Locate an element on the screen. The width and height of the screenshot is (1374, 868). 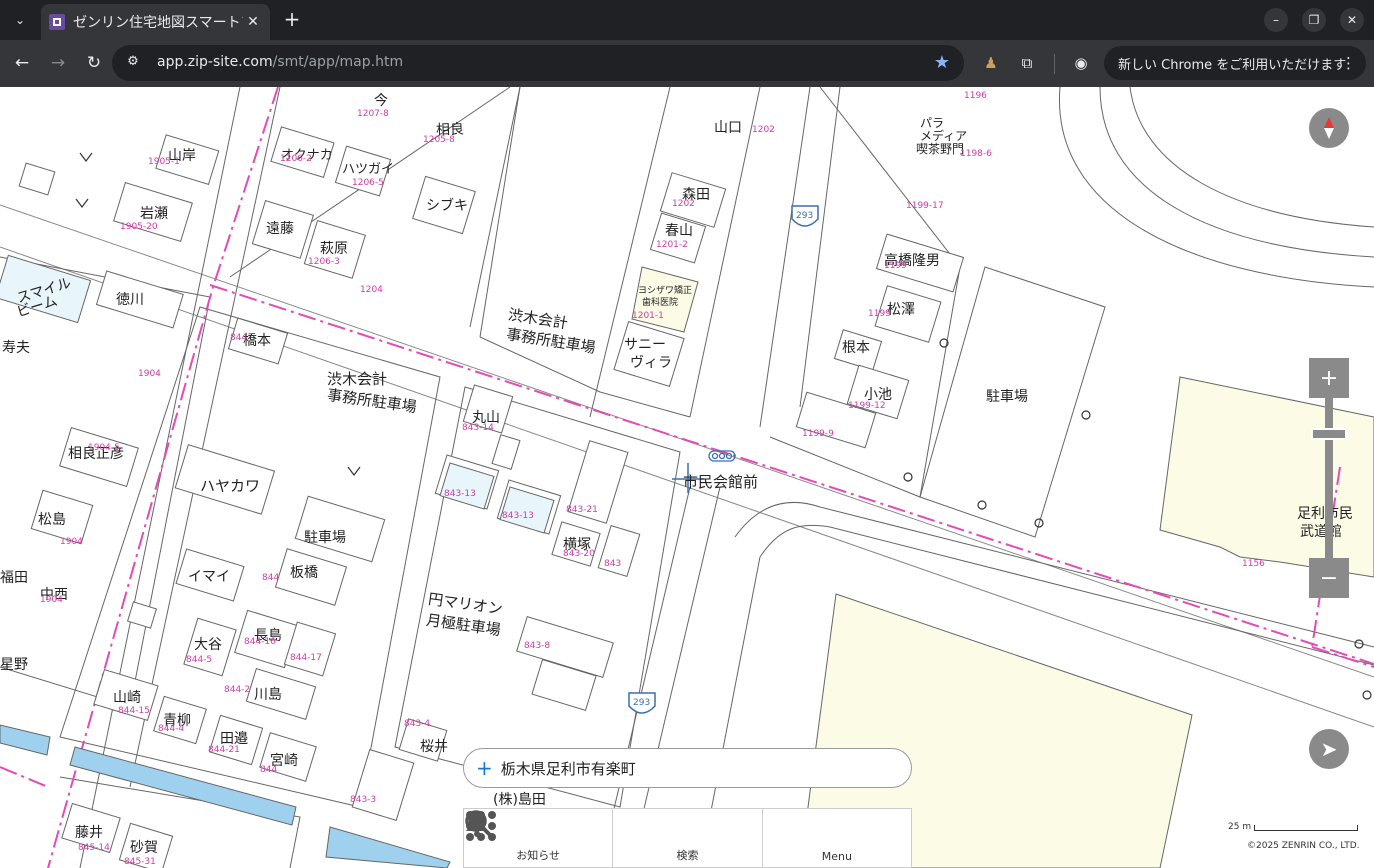
zoom-slider-track is located at coordinates (1329, 478).